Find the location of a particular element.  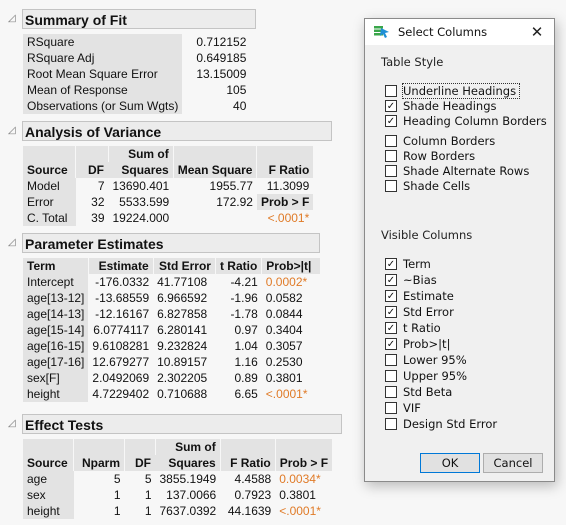

checkbox-option: Std Beta is located at coordinates (418, 391).